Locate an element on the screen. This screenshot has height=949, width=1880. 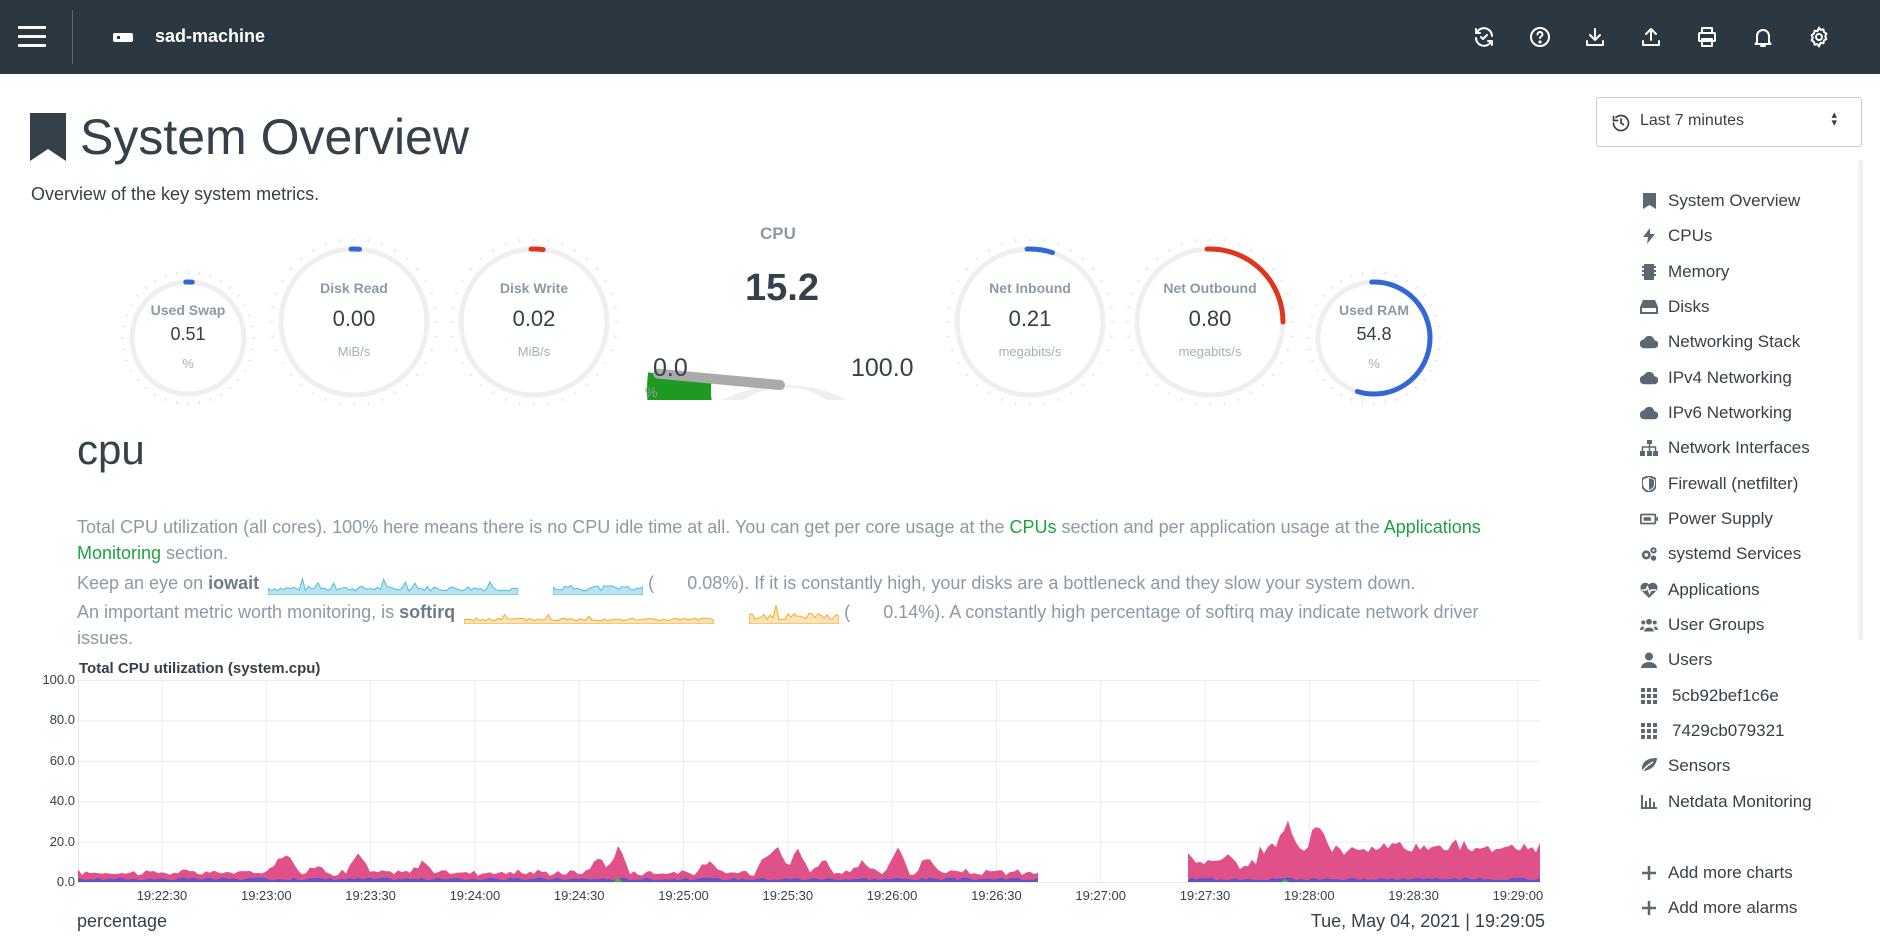
iowait-sparkline-recent is located at coordinates (598, 590).